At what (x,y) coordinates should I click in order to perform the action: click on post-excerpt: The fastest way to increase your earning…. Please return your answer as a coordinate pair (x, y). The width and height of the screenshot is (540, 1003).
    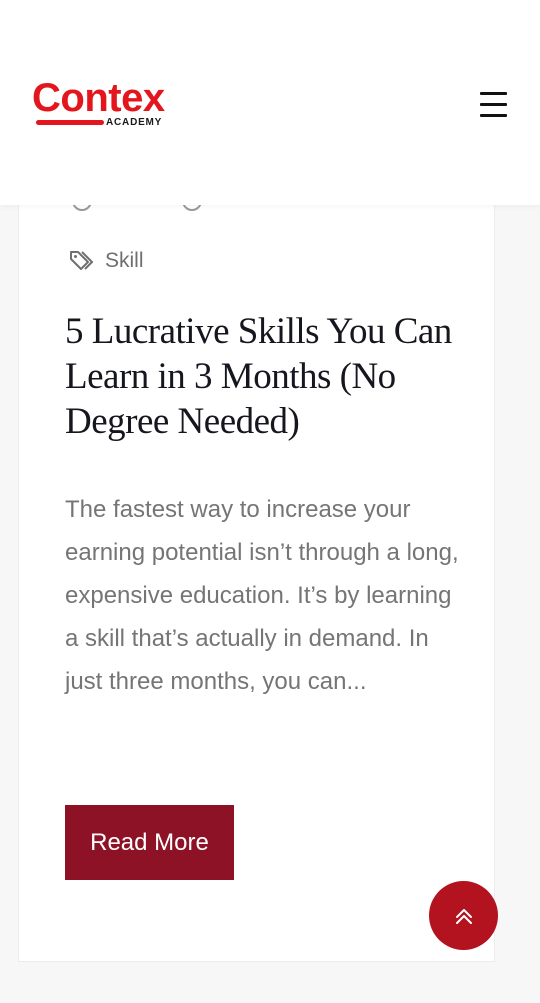
    Looking at the image, I should click on (262, 595).